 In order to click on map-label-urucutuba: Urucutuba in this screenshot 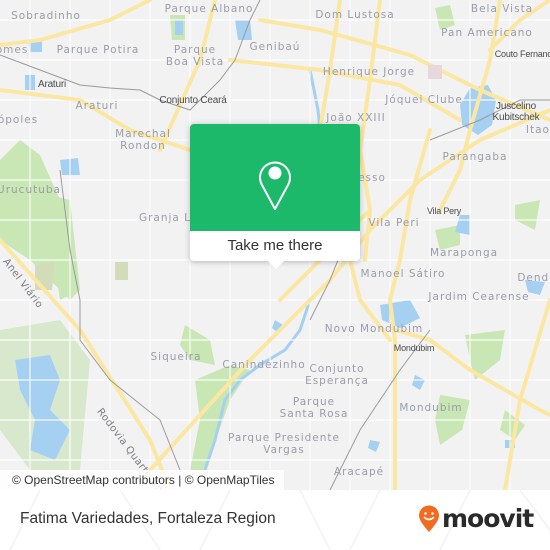, I will do `click(30, 190)`.